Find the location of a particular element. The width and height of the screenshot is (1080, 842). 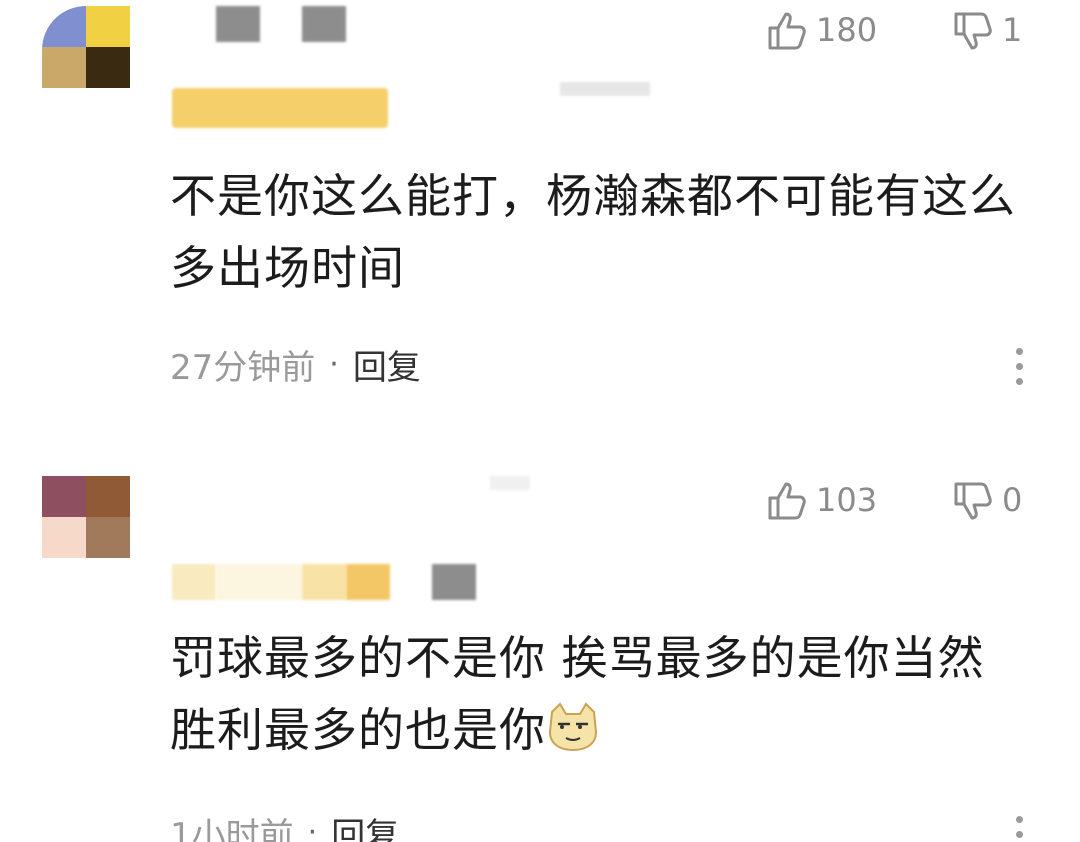

dislike-button: 1 is located at coordinates (987, 30).